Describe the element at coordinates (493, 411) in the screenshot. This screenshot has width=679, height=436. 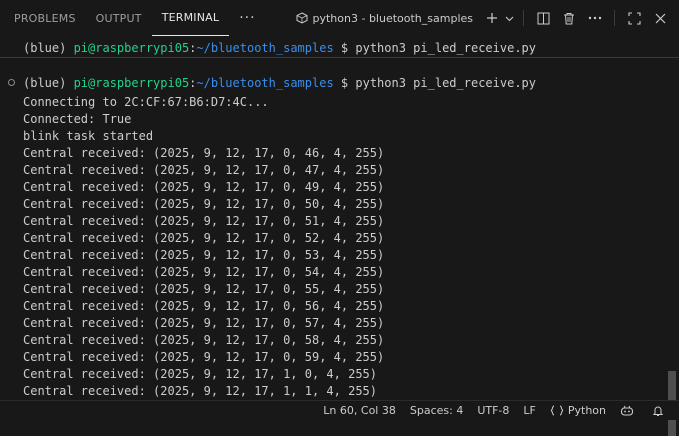
I see `status-encoding: UTF-8` at that location.